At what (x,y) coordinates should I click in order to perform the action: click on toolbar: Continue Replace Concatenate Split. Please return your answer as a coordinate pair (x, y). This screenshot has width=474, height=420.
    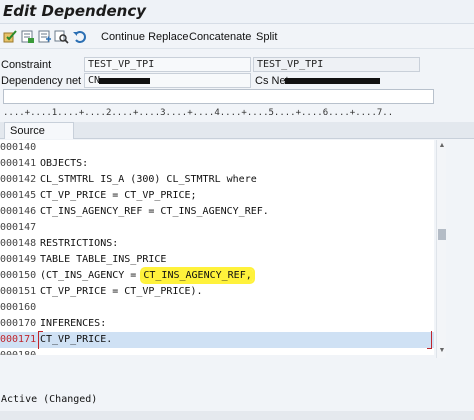
    Looking at the image, I should click on (237, 37).